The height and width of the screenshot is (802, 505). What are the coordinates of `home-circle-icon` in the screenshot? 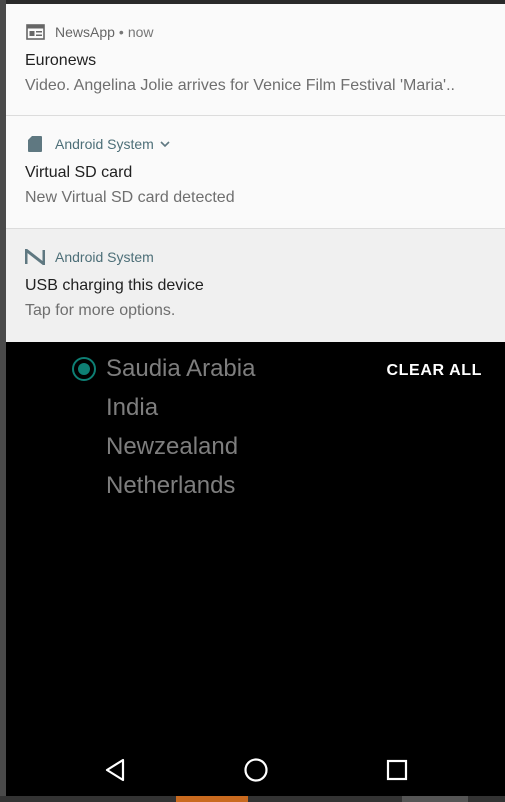 It's located at (256, 770).